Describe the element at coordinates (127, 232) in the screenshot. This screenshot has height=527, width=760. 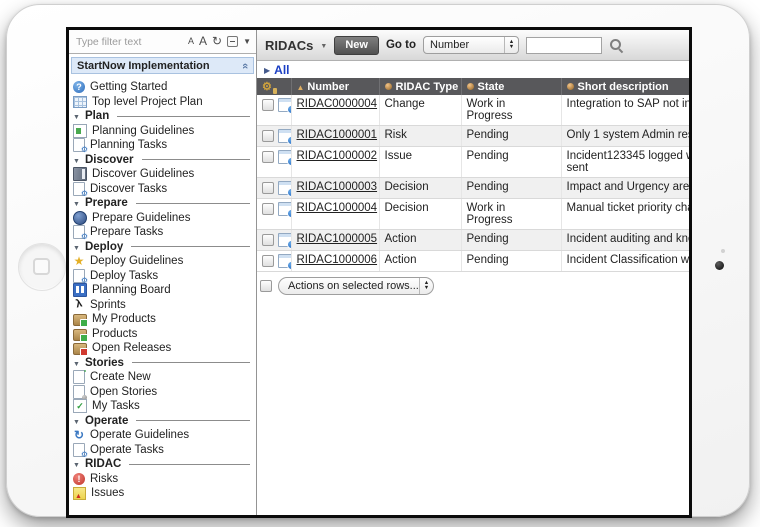
I see `sidebar-item-label: Prepare Tasks` at that location.